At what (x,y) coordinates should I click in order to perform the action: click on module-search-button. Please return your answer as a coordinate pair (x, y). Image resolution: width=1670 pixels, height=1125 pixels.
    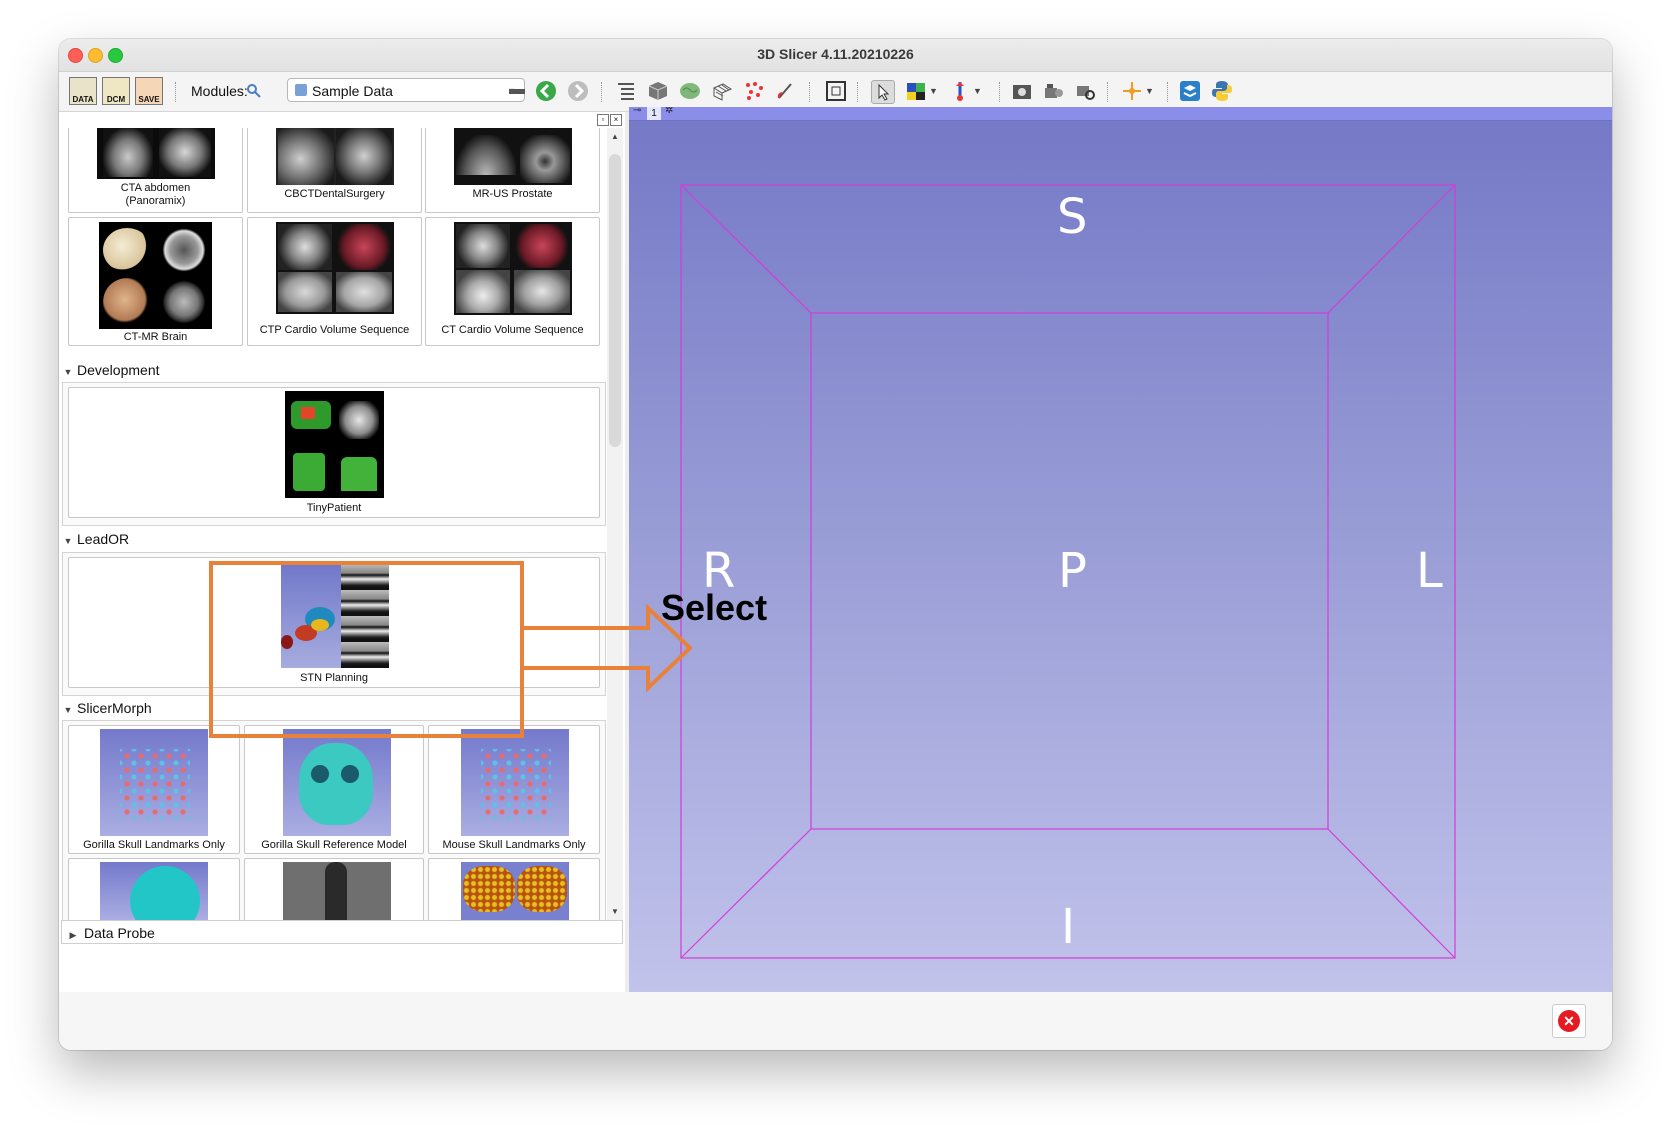
    Looking at the image, I should click on (254, 91).